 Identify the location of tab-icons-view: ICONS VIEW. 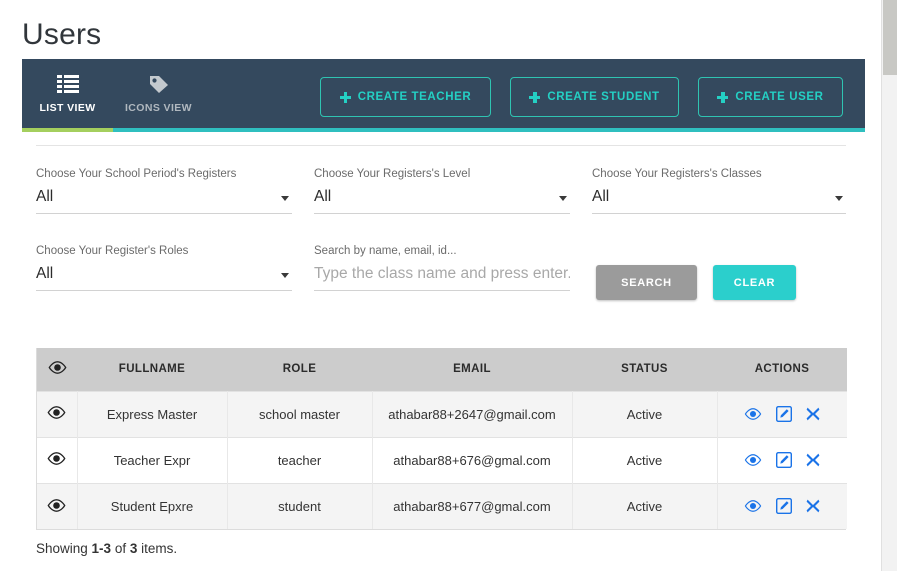
(158, 93).